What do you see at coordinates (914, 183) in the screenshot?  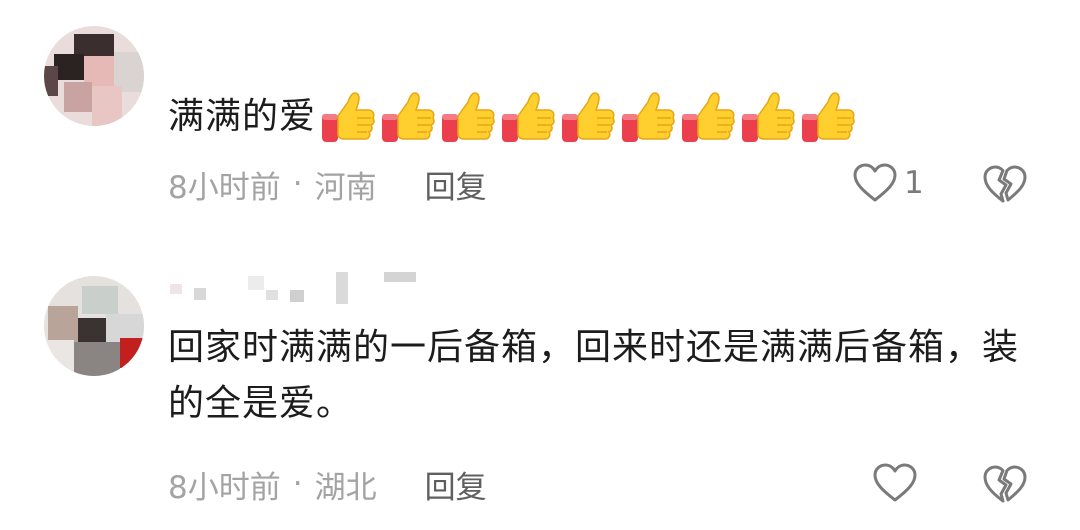 I see `like-count: 1` at bounding box center [914, 183].